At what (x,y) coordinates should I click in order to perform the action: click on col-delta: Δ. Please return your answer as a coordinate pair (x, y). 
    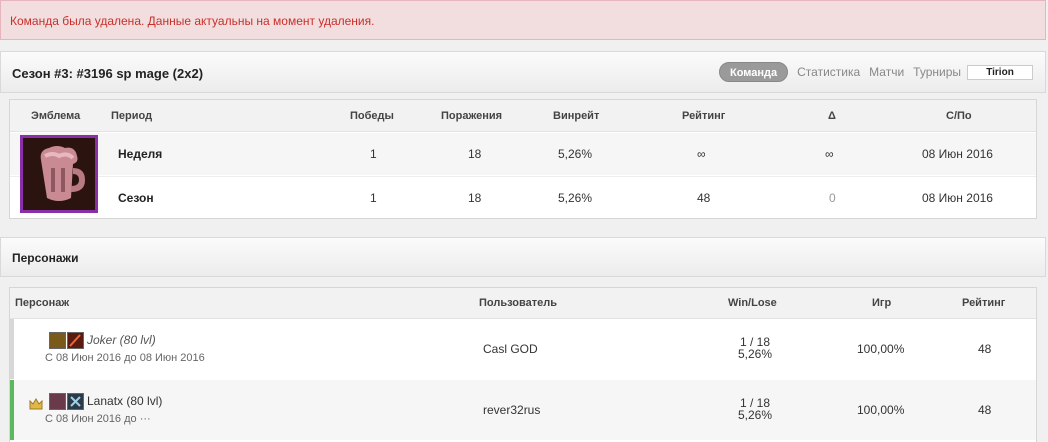
    Looking at the image, I should click on (832, 116).